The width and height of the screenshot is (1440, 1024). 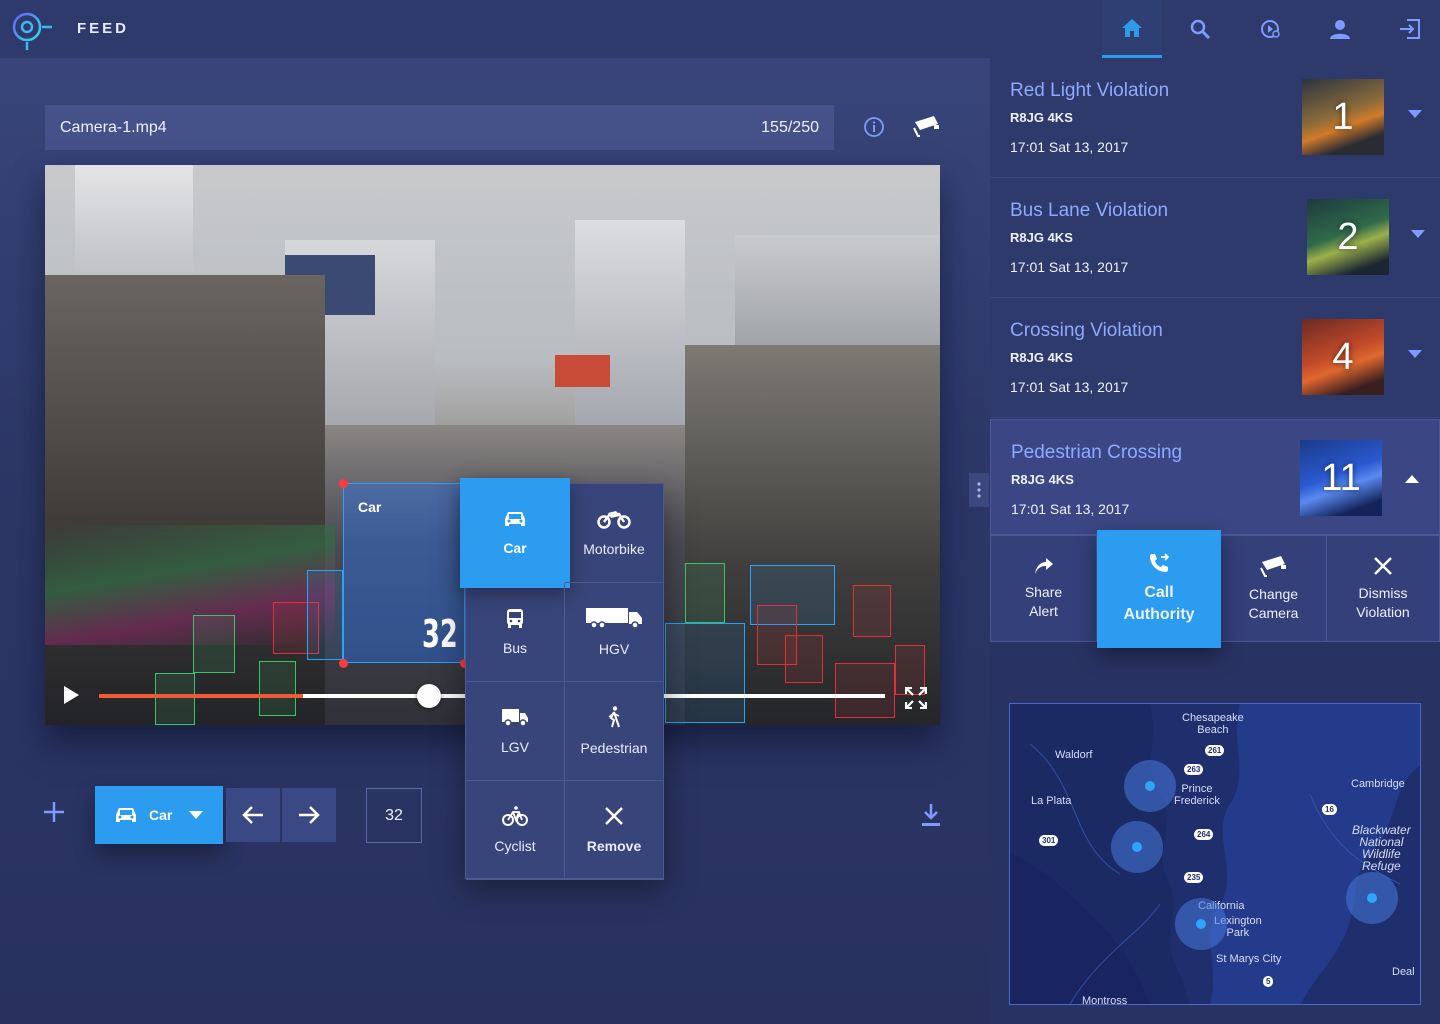 I want to click on map-label: Deal, so click(x=1403, y=972).